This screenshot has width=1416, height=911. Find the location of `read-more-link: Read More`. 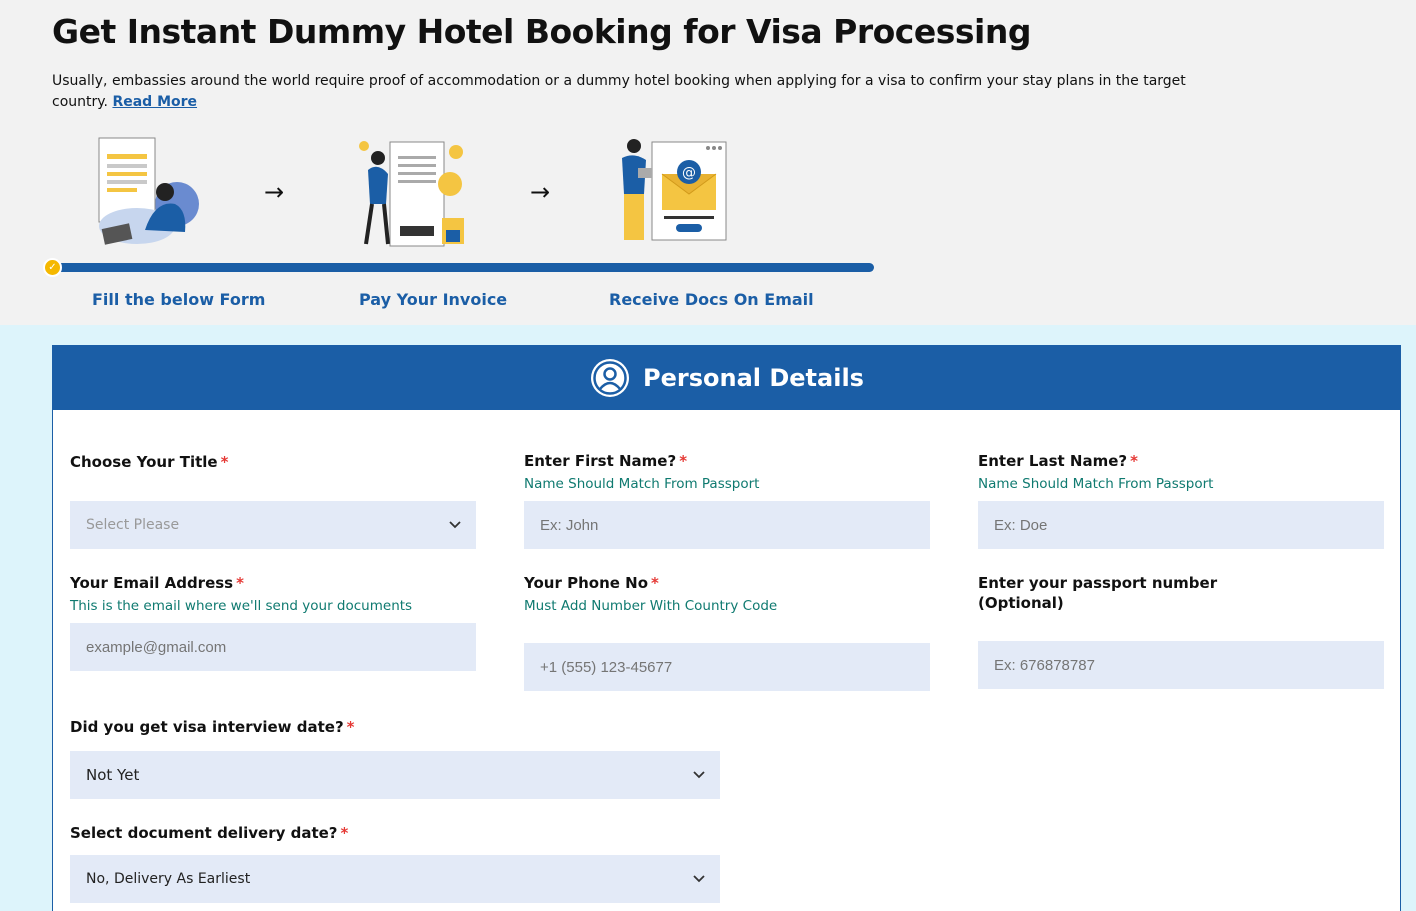

read-more-link: Read More is located at coordinates (154, 102).